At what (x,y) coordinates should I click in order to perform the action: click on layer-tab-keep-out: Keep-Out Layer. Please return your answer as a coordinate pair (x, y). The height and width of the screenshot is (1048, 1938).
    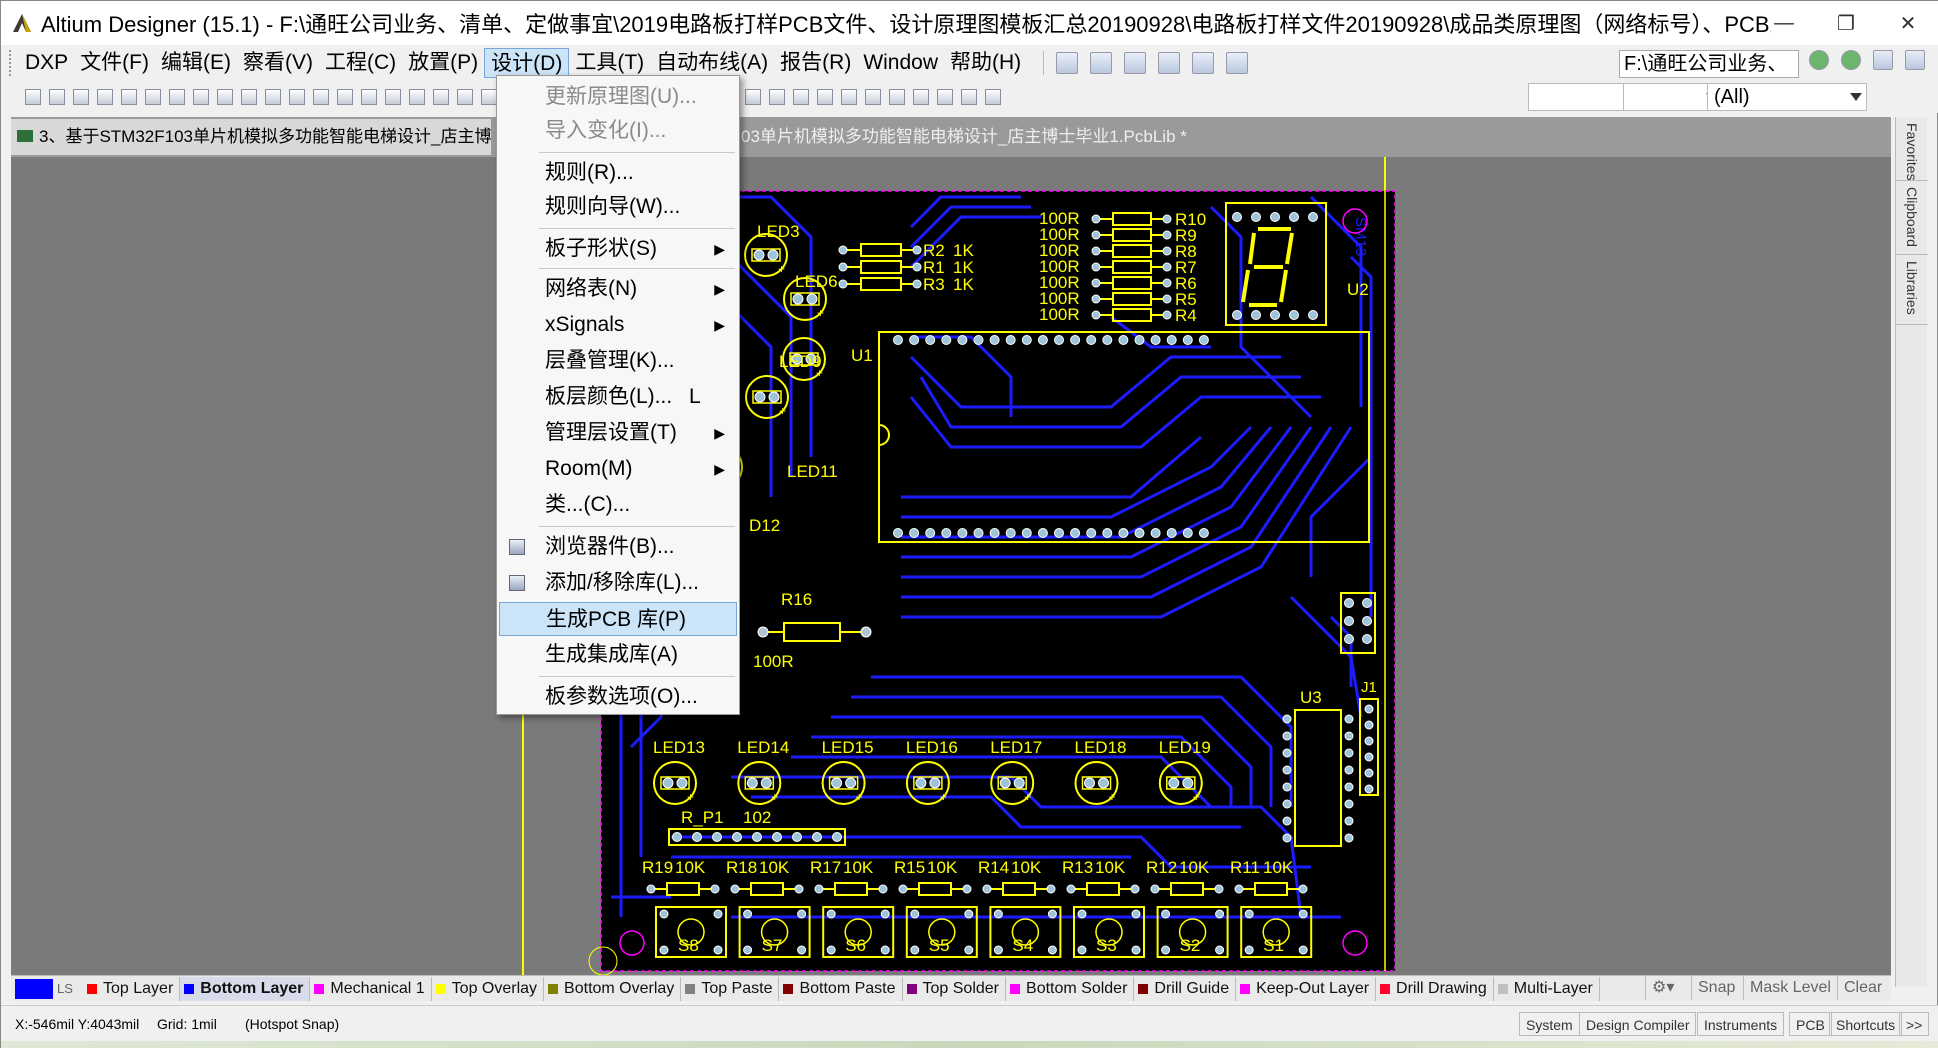
    Looking at the image, I should click on (1306, 988).